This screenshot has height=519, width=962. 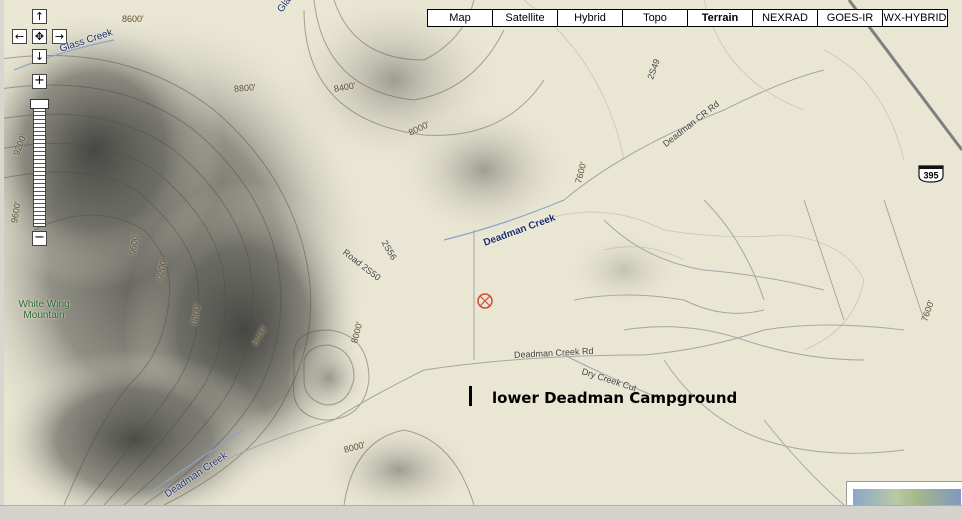 I want to click on campground-annotation: lower Deadman Campground, so click(x=615, y=398).